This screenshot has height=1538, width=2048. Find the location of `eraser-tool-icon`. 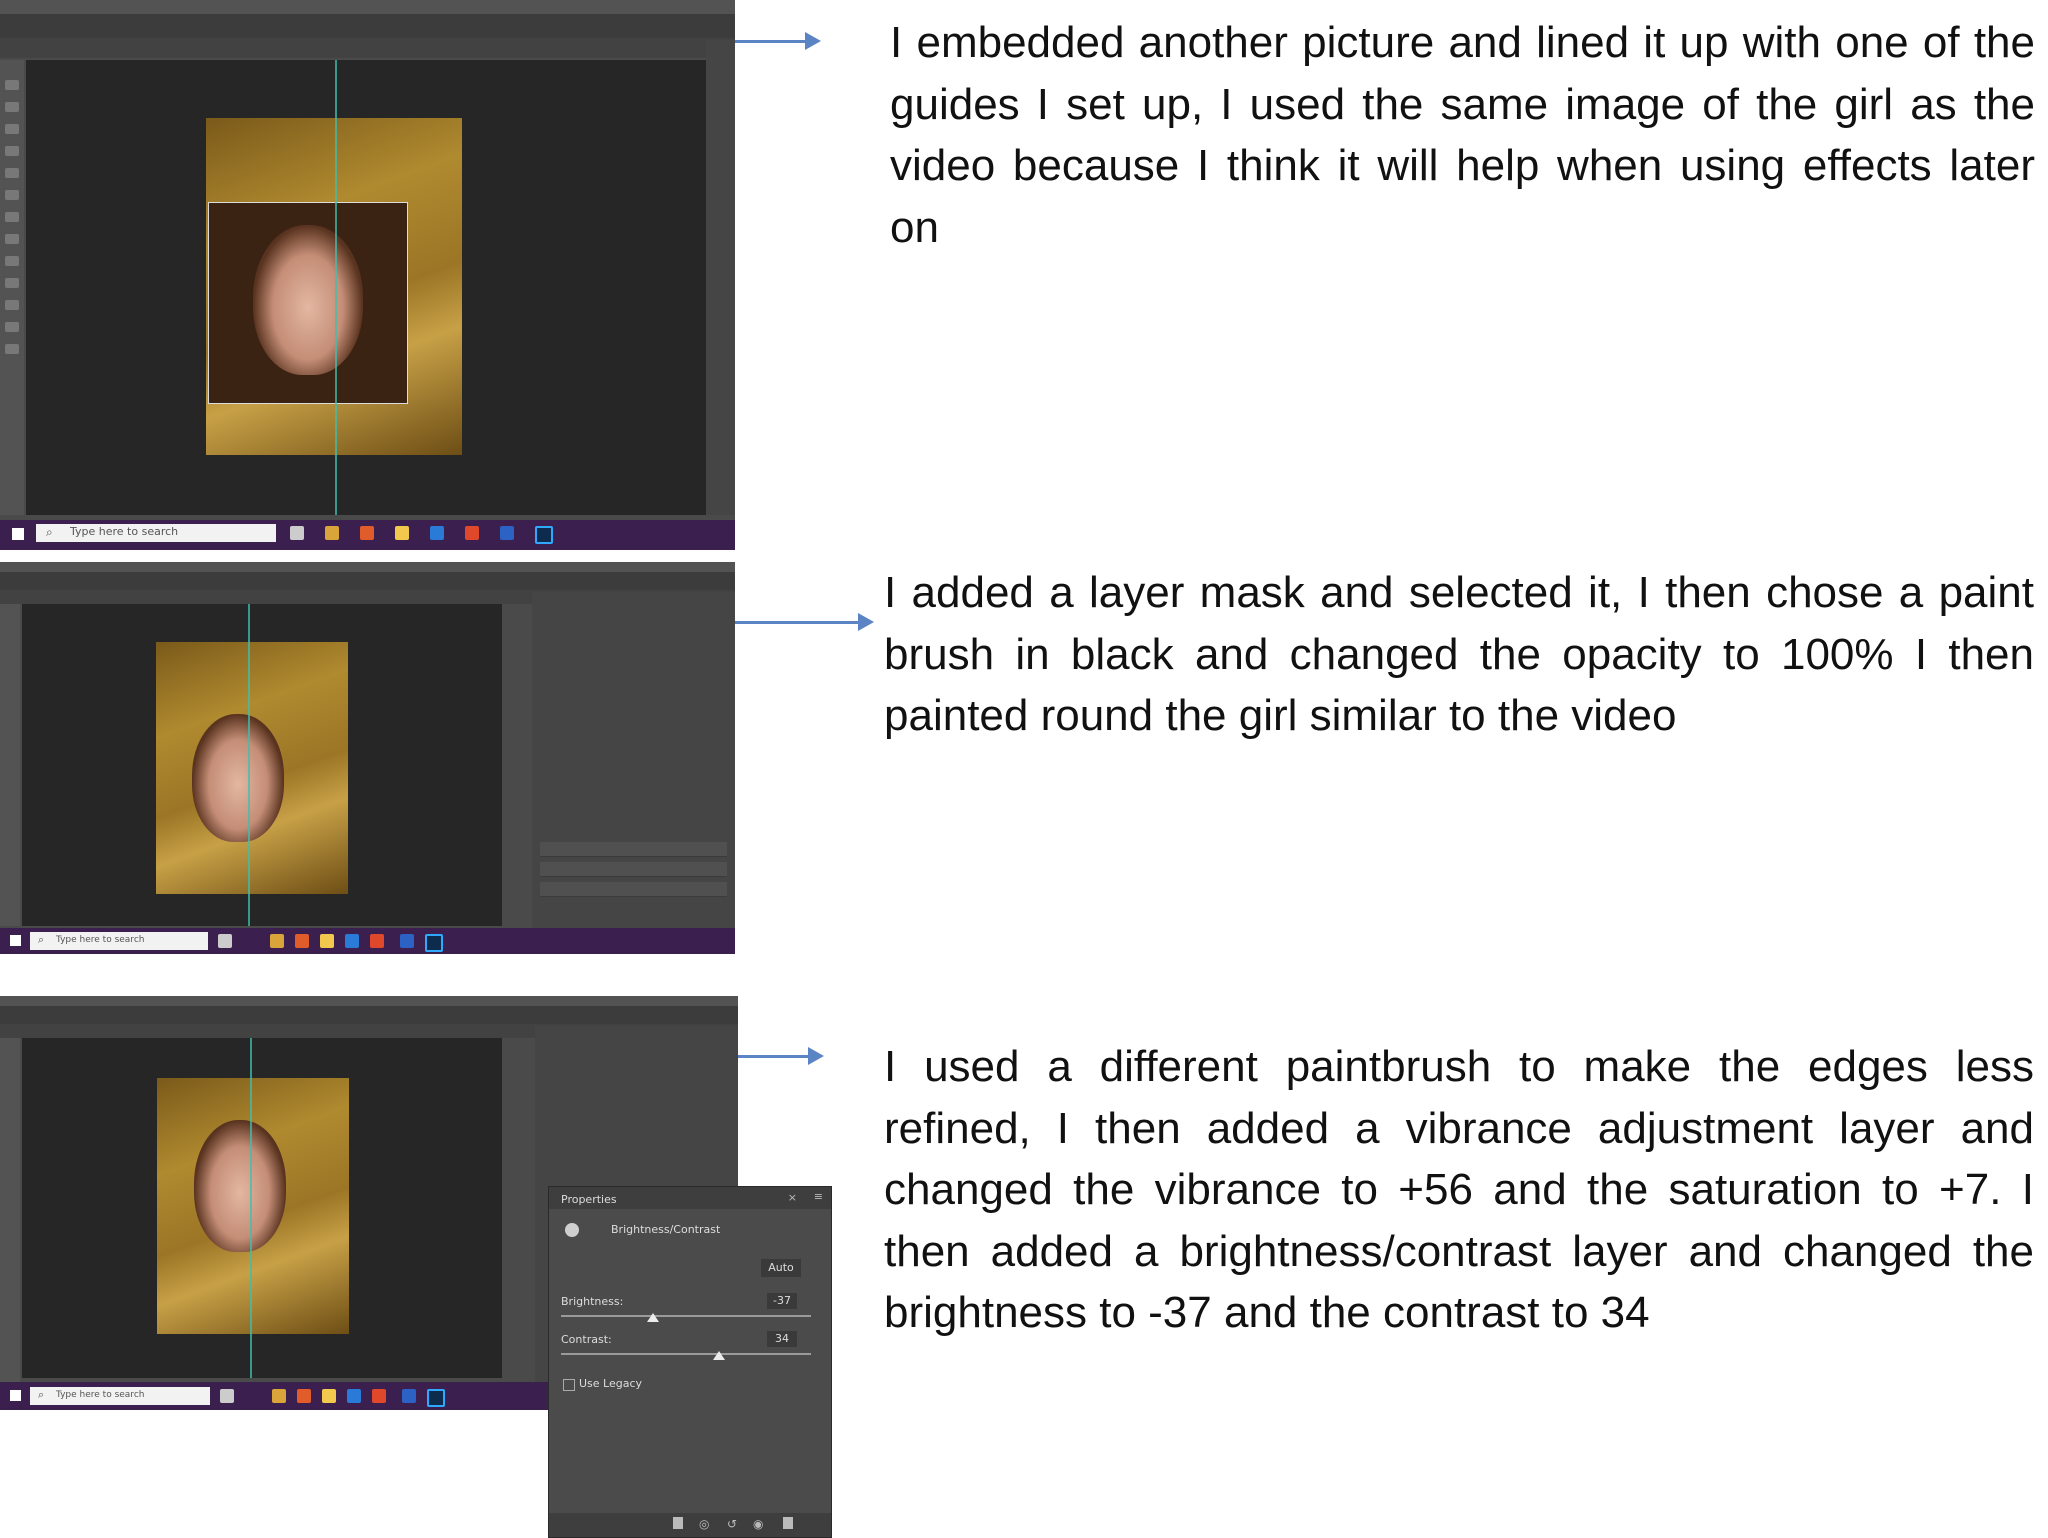

eraser-tool-icon is located at coordinates (12, 239).